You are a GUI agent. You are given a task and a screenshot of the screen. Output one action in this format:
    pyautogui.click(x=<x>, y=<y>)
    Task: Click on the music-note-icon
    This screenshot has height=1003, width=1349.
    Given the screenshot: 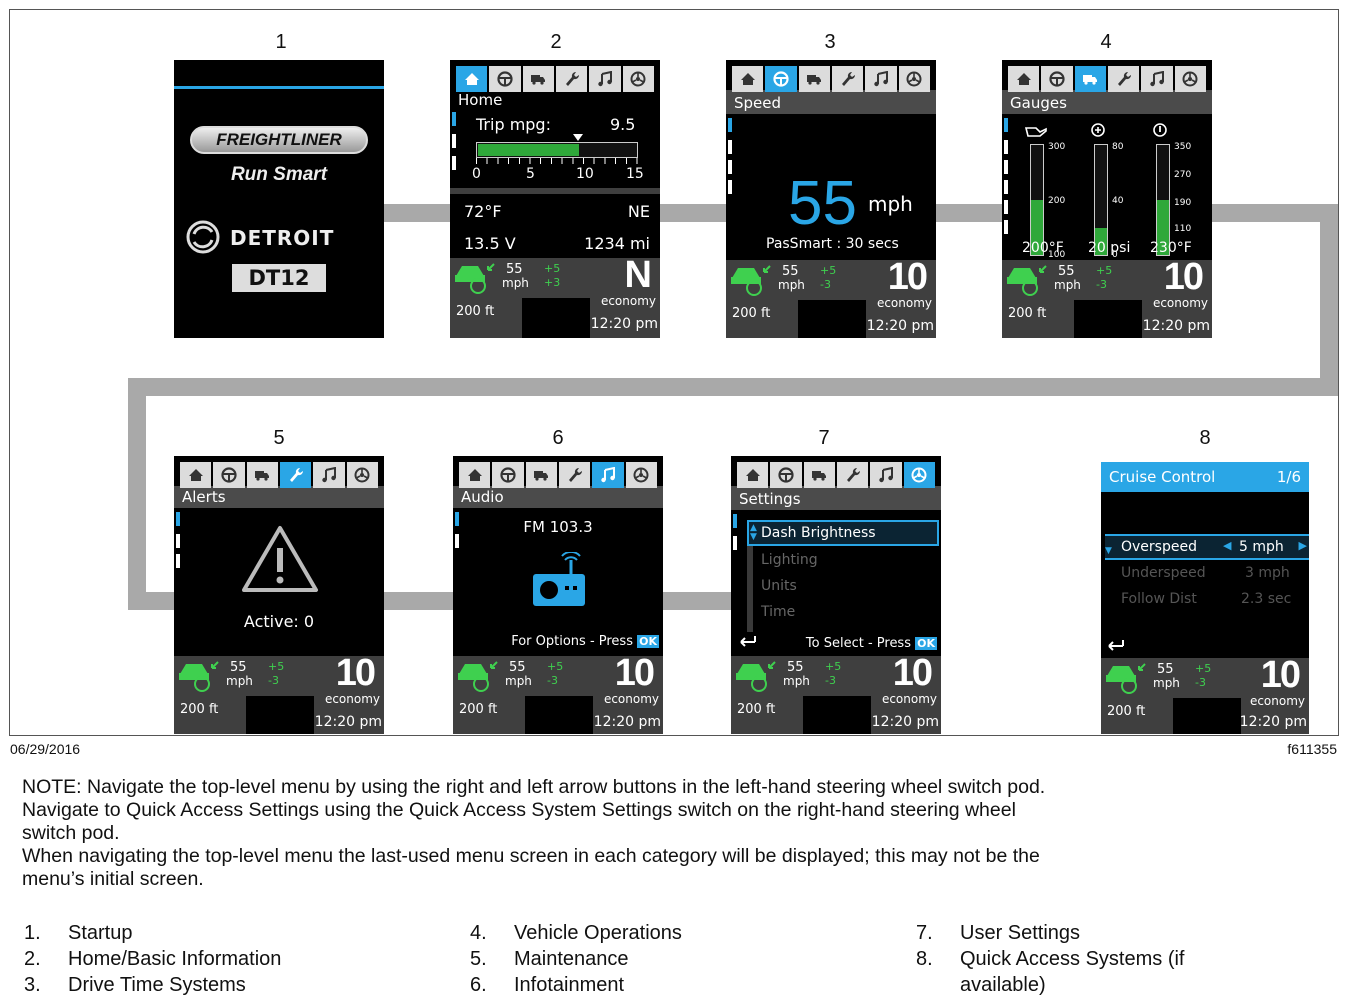 What is the action you would take?
    pyautogui.click(x=881, y=79)
    